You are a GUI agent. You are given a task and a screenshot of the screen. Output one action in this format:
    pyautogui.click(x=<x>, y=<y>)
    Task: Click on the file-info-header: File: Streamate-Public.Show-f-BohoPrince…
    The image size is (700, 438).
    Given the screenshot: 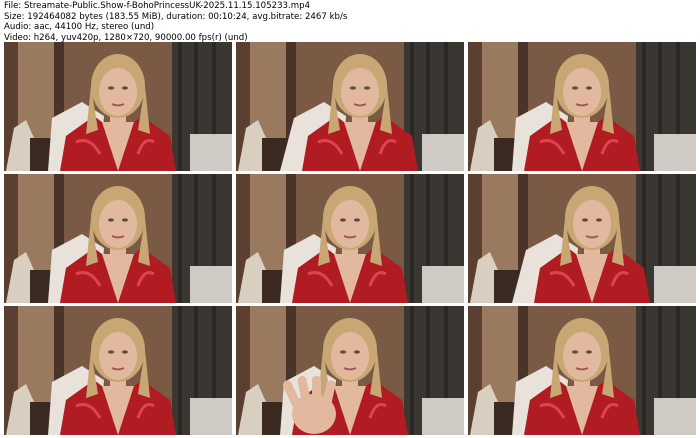 What is the action you would take?
    pyautogui.click(x=175, y=22)
    